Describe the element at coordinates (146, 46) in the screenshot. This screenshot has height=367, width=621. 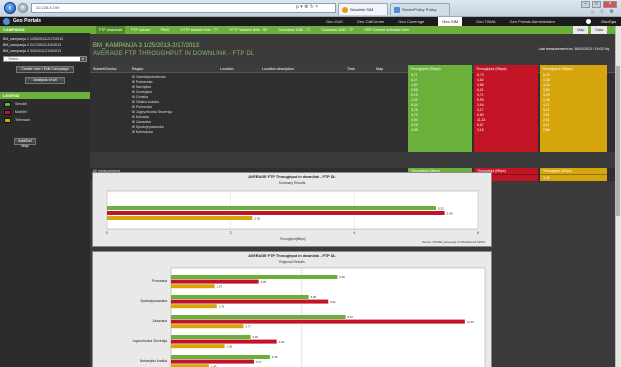
I see `campaign-title: BM_KAMPANJA 3 1/25/2013-2/17/2013` at that location.